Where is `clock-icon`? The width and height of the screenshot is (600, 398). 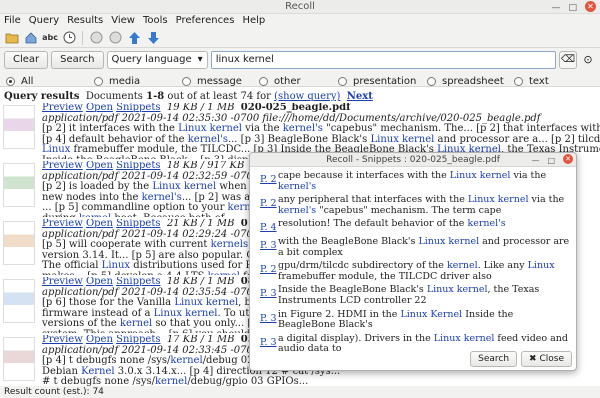
clock-icon is located at coordinates (69, 38).